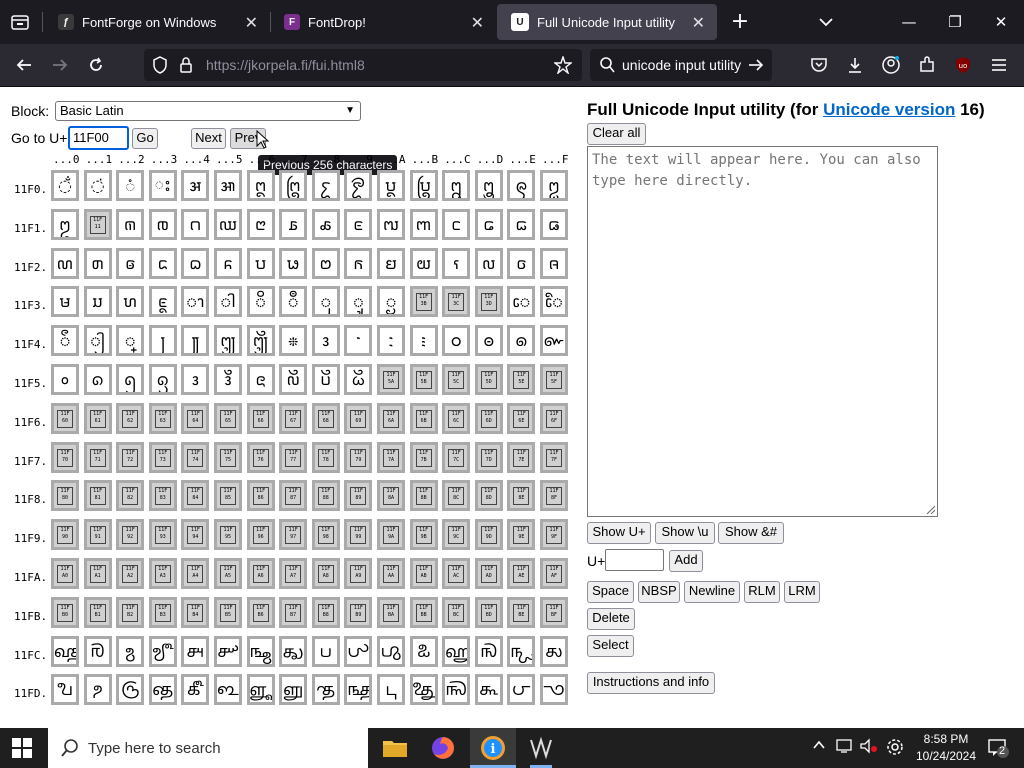  Describe the element at coordinates (391, 573) in the screenshot. I see `character-cell: 11F AA` at that location.